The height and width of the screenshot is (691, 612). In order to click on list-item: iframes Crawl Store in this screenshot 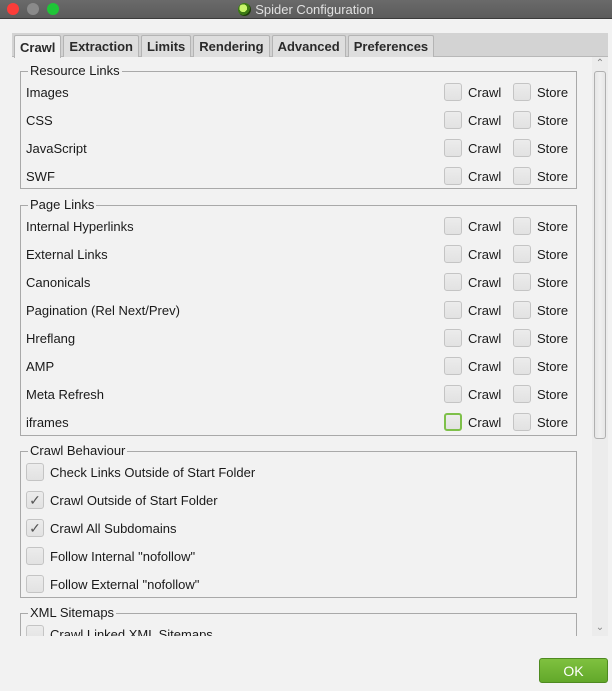, I will do `click(298, 422)`.